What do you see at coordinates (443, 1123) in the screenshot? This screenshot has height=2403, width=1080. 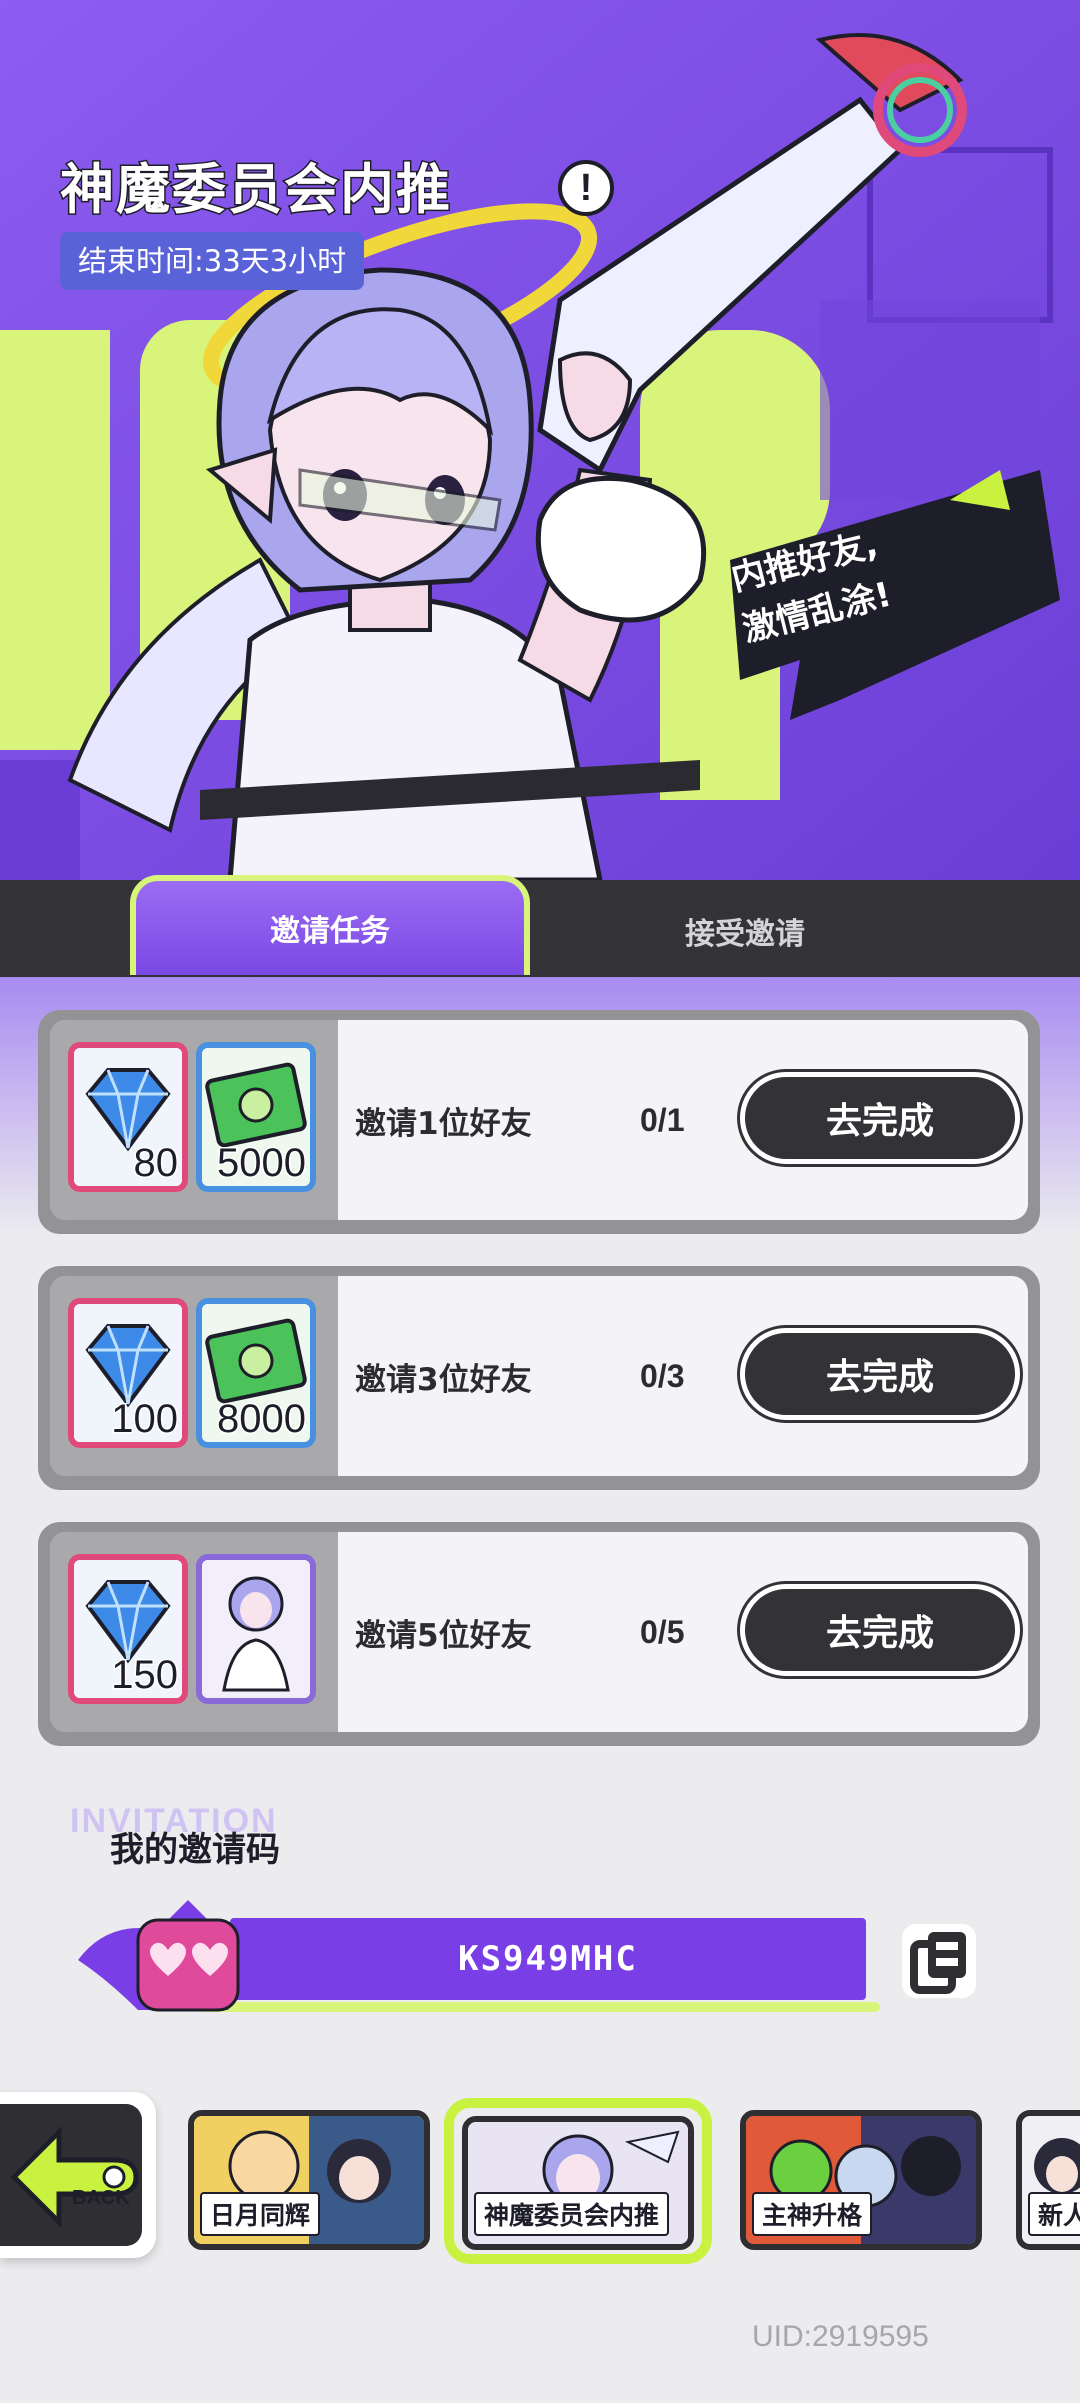 I see `task-label: 邀请1位好友` at bounding box center [443, 1123].